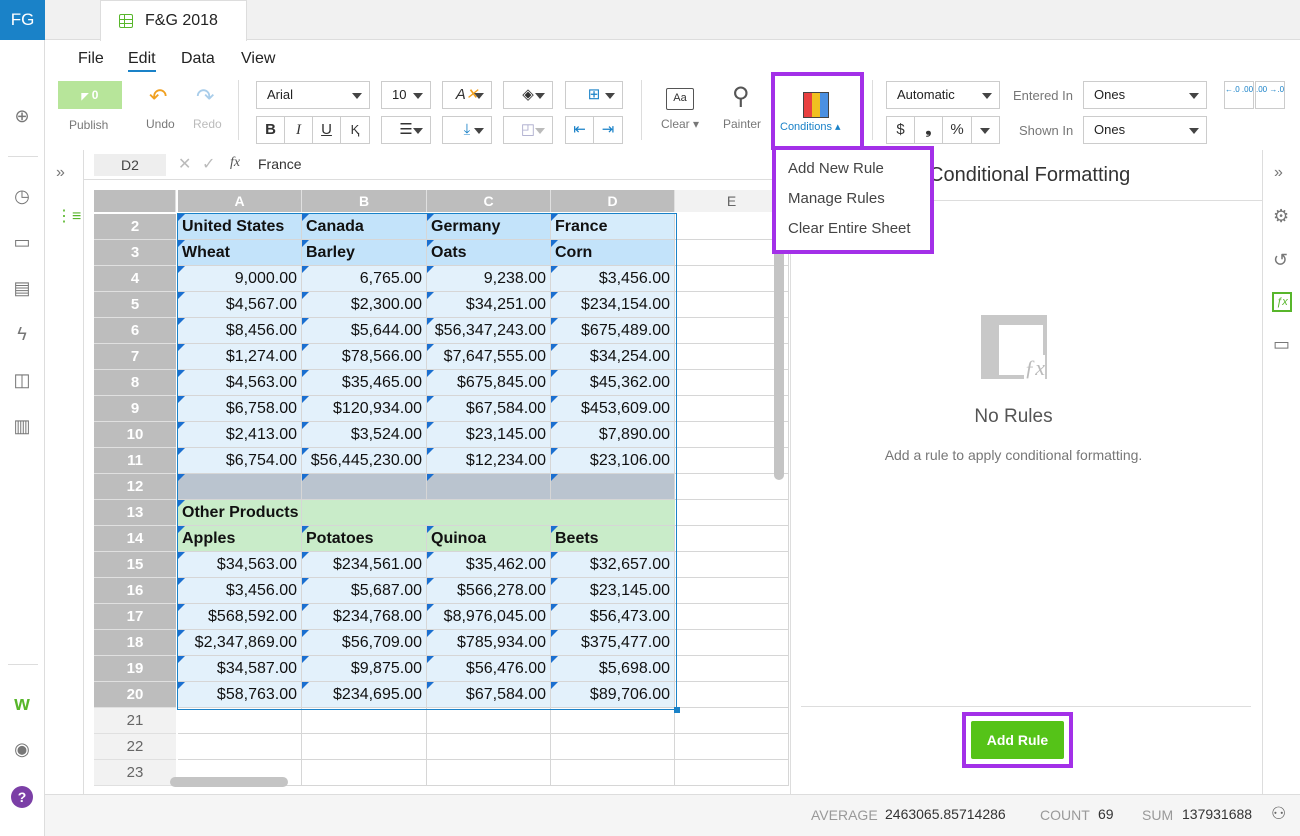 The width and height of the screenshot is (1300, 836). I want to click on add-rule-button: Add Rule, so click(1017, 740).